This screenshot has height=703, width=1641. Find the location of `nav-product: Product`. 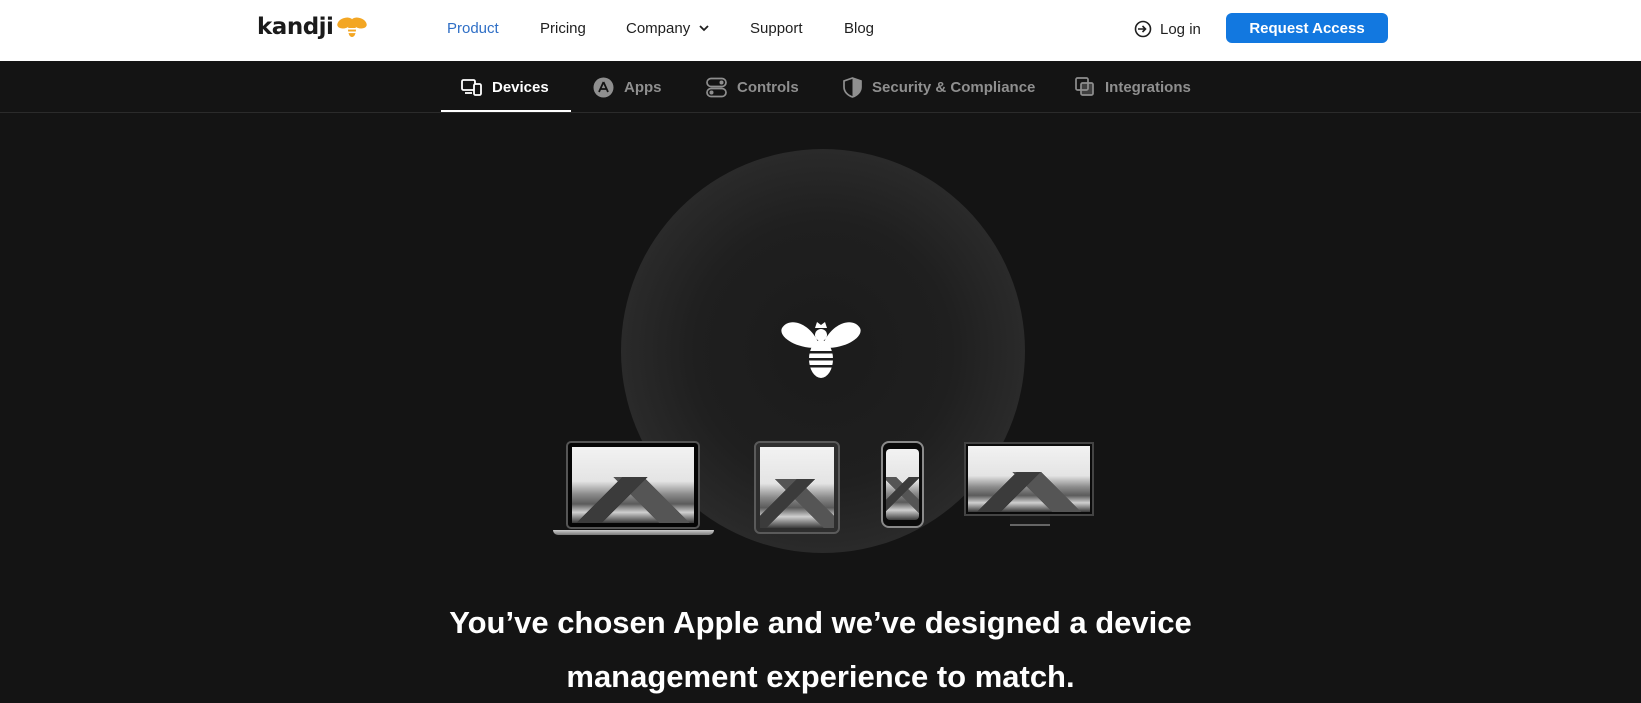

nav-product: Product is located at coordinates (473, 28).